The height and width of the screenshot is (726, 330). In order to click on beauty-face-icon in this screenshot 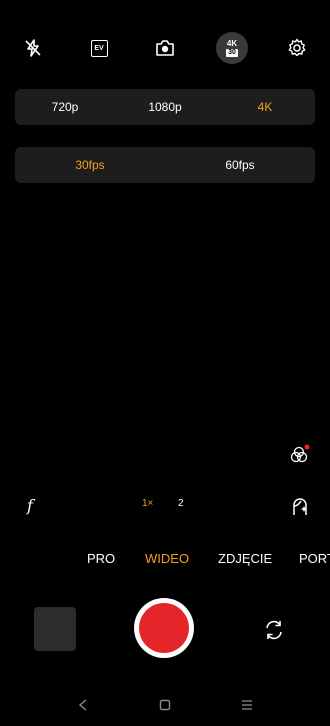, I will do `click(300, 506)`.